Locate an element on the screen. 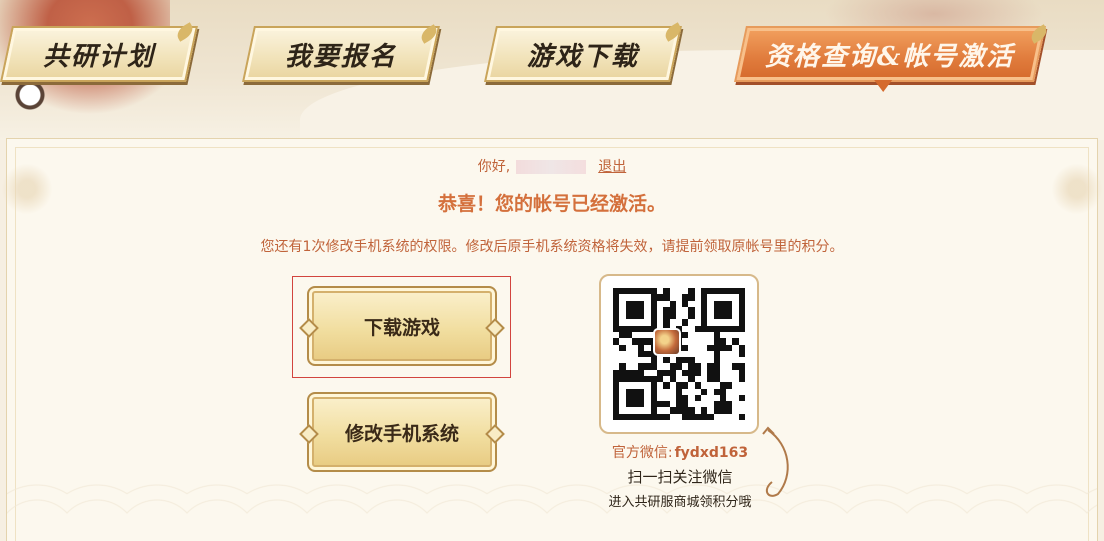 This screenshot has height=541, width=1104. tab-qualification-activation: 资格查询&帐号激活 is located at coordinates (890, 54).